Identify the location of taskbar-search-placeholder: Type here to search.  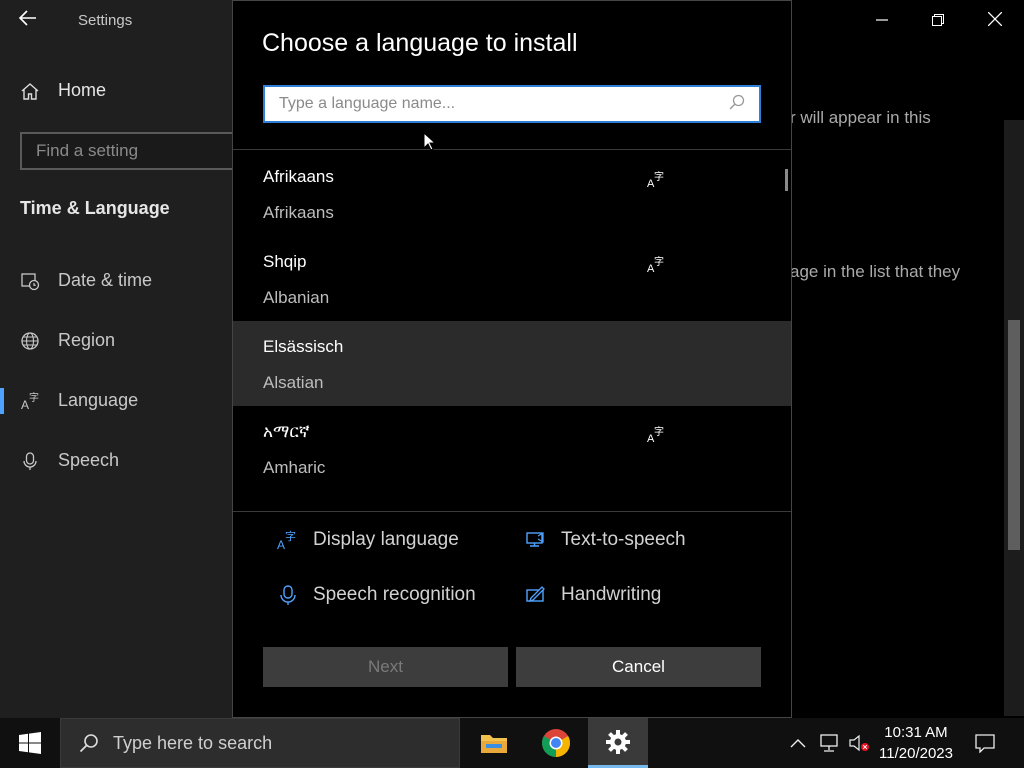
(193, 742).